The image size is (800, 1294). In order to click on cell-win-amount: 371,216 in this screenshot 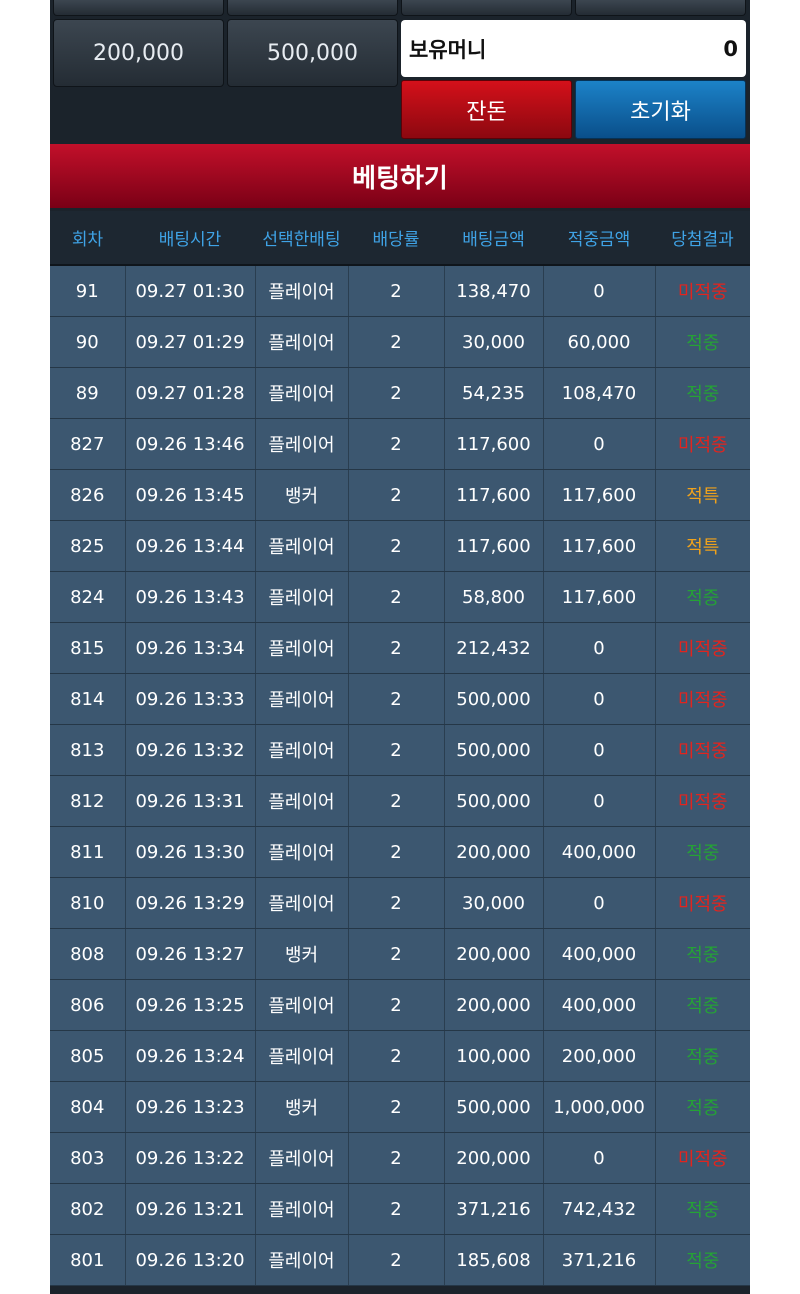, I will do `click(599, 1260)`.